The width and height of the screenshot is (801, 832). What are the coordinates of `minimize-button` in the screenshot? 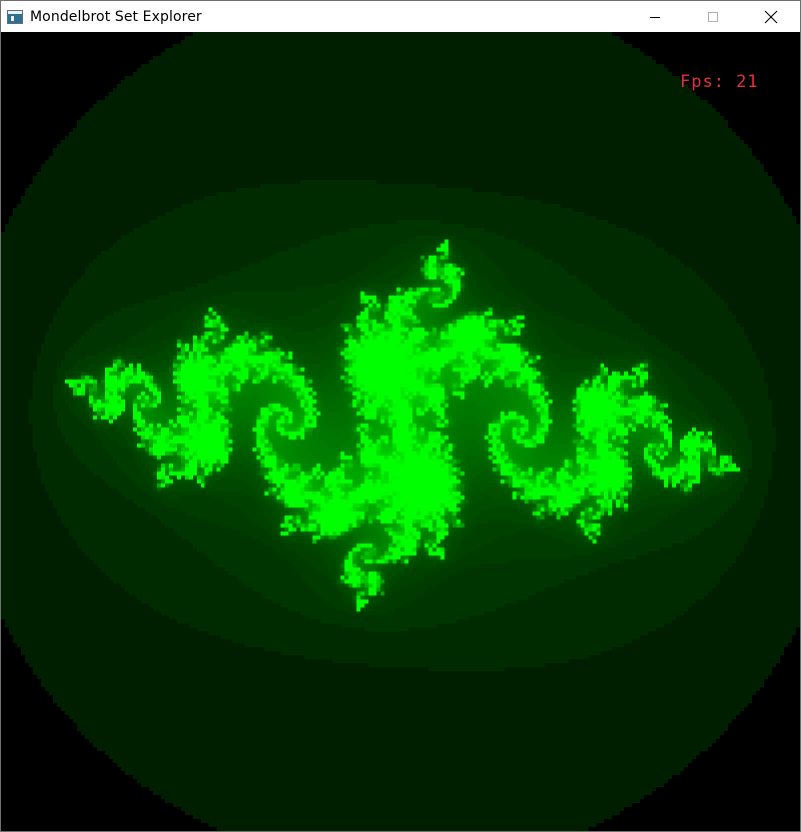 It's located at (655, 16).